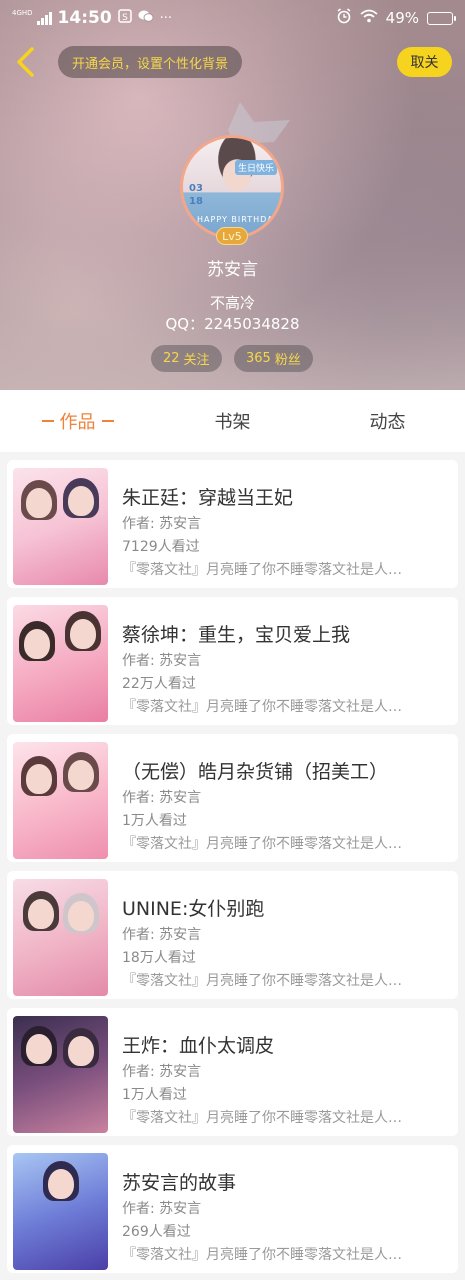 This screenshot has height=1280, width=465. Describe the element at coordinates (44, 18) in the screenshot. I see `signal-icon` at that location.